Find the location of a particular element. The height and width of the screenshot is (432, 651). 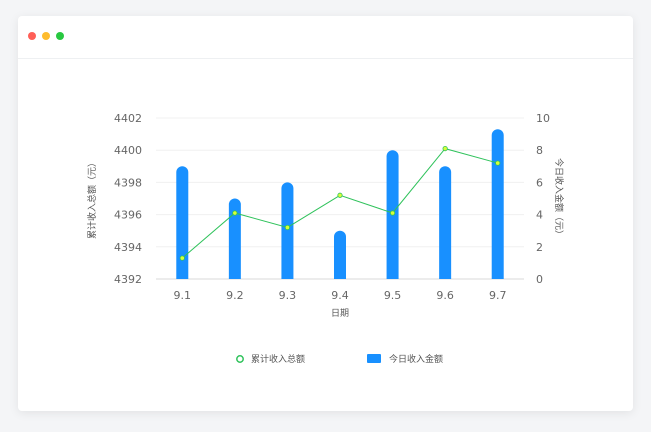

x-axis-label: 日期 is located at coordinates (340, 313).